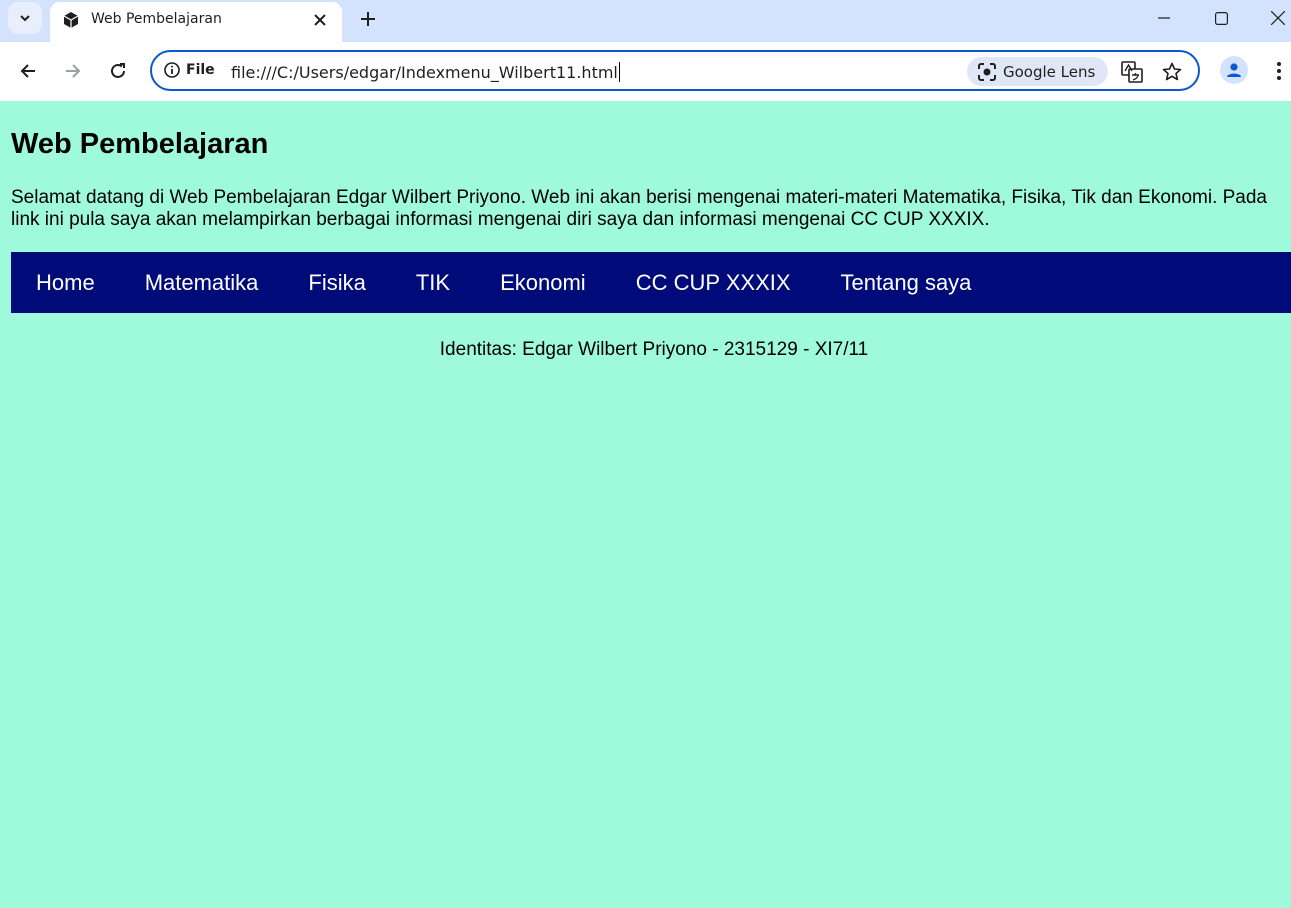 The height and width of the screenshot is (908, 1291). I want to click on reload-button, so click(118, 71).